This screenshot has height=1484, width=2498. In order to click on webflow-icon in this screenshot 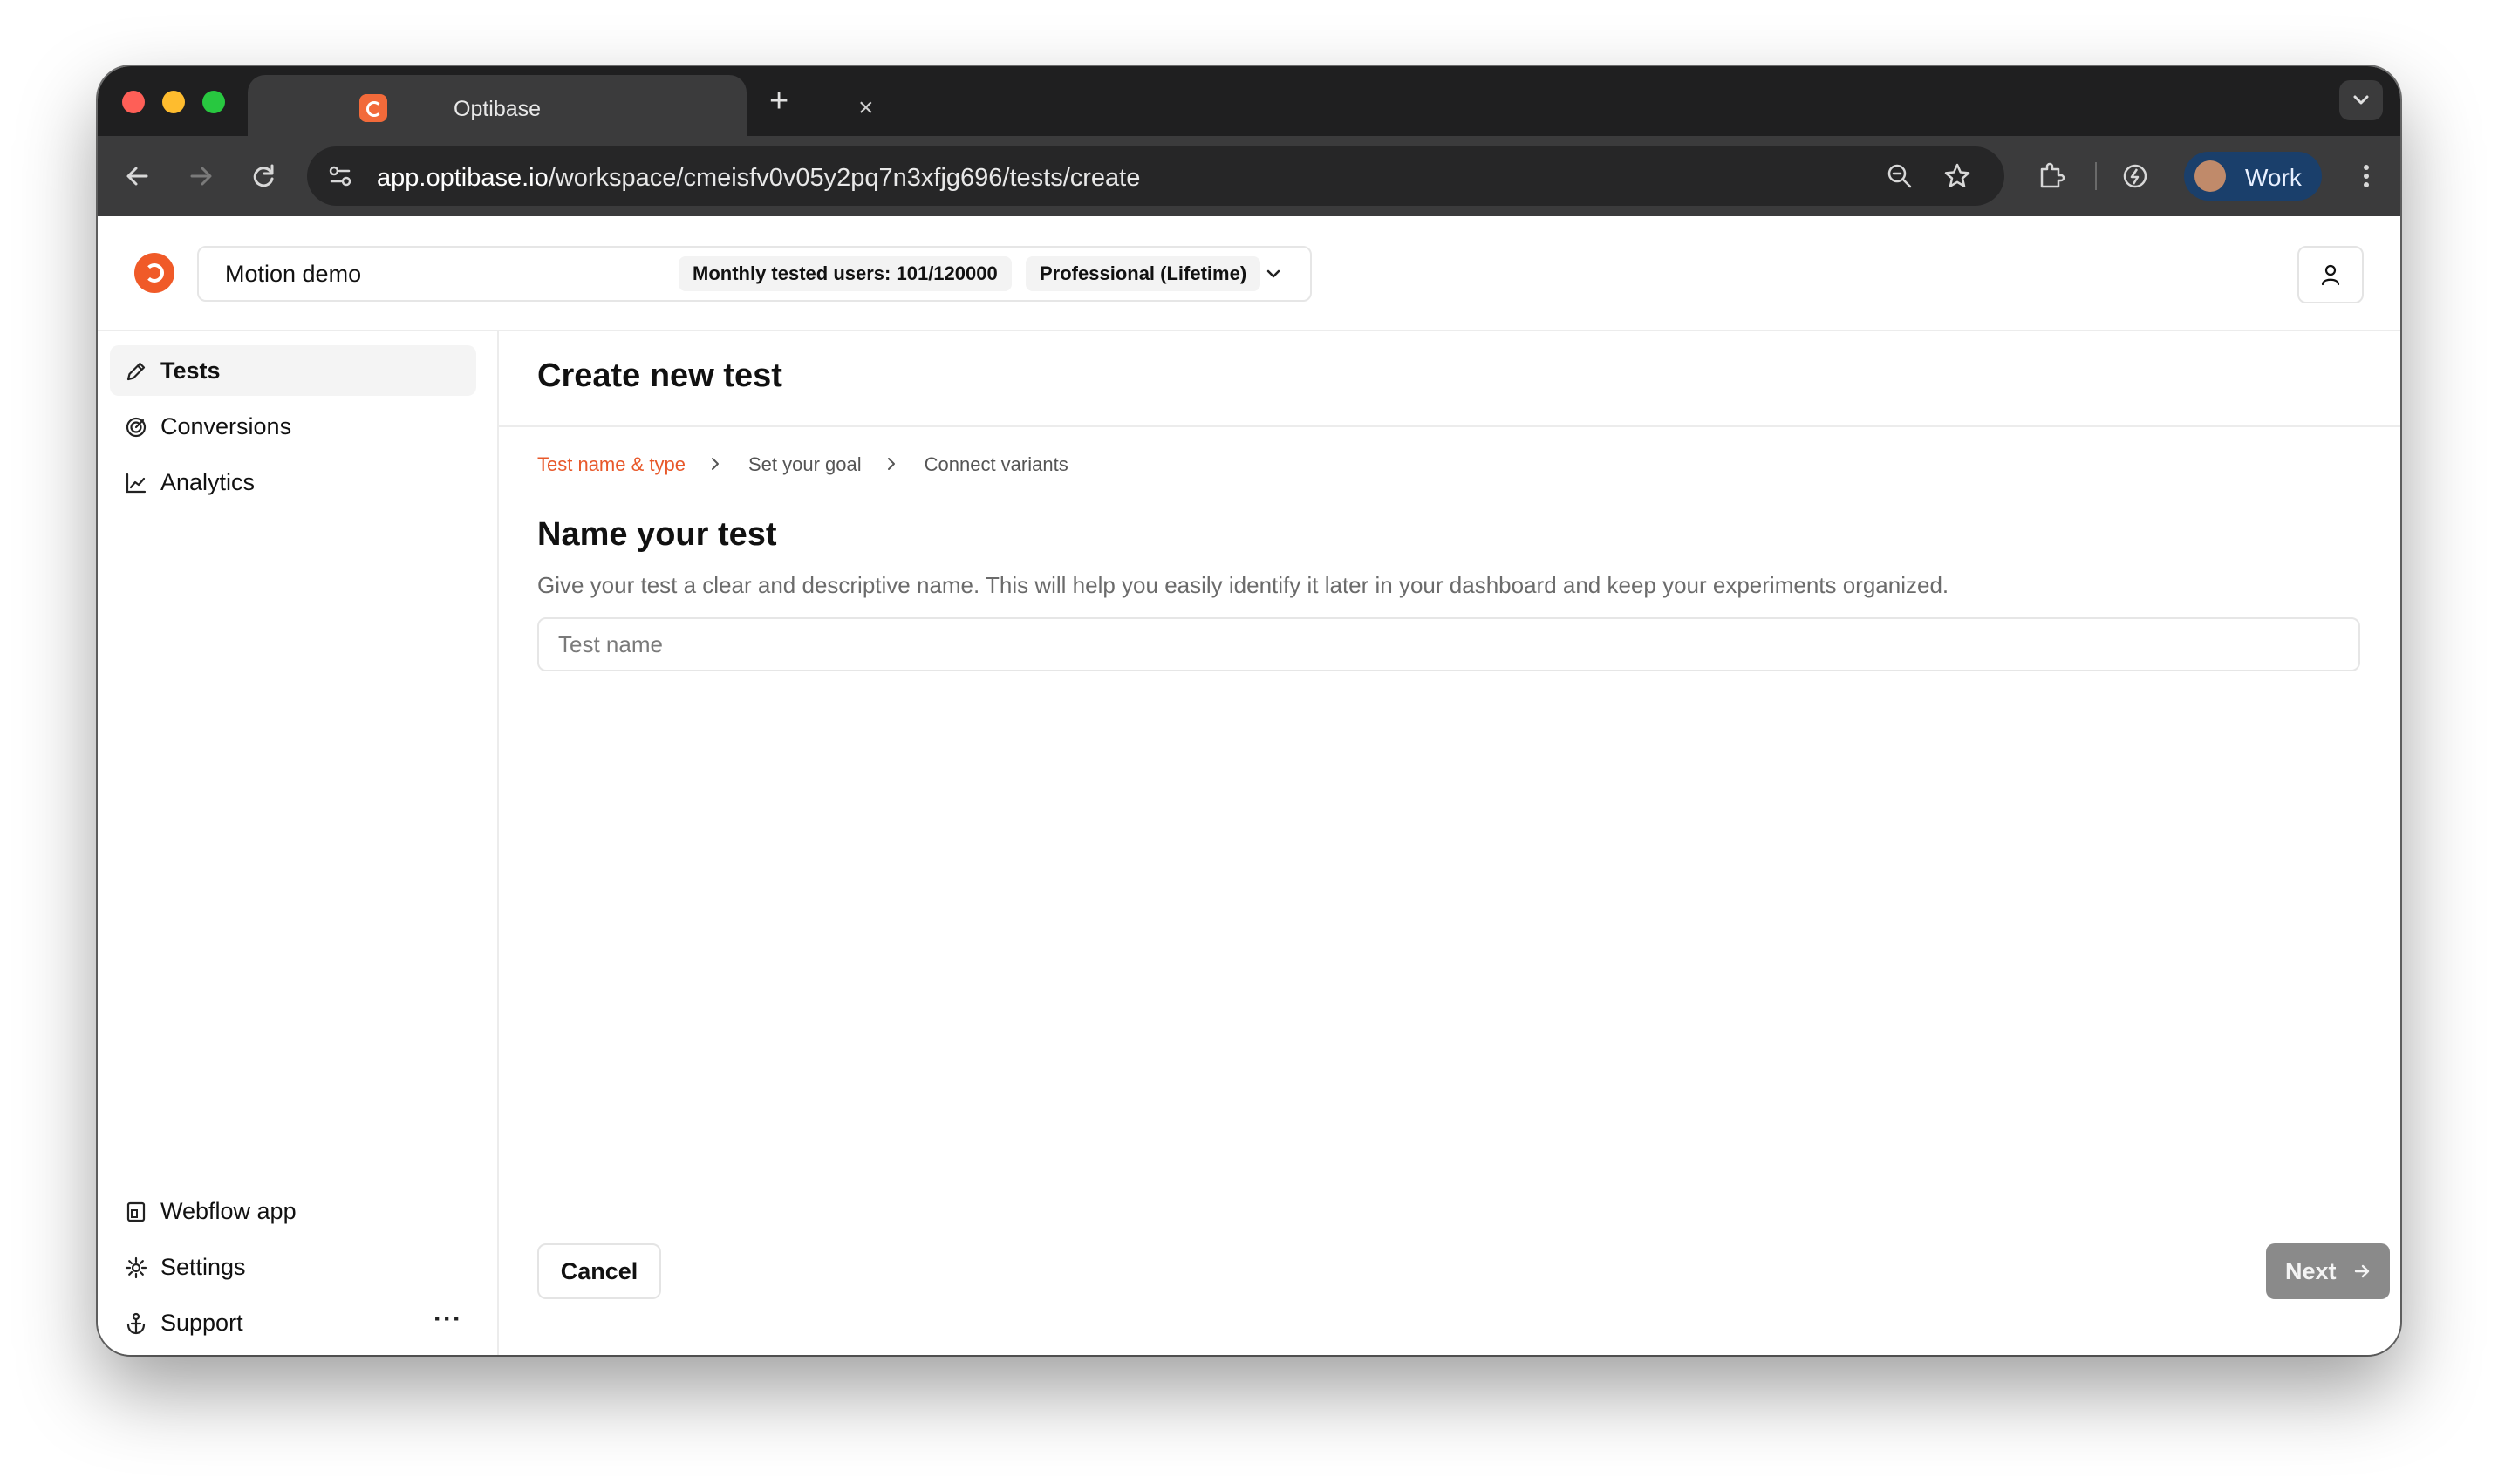, I will do `click(136, 1211)`.